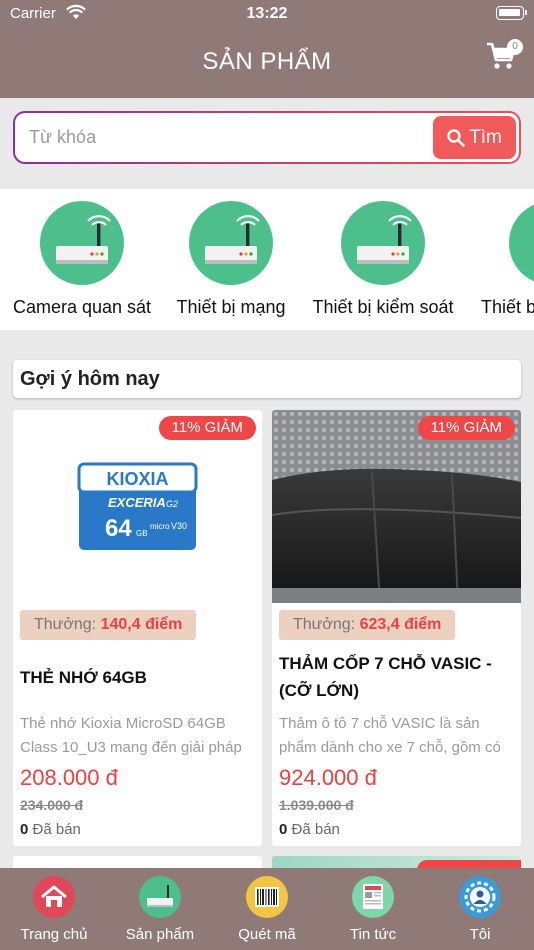  What do you see at coordinates (267, 934) in the screenshot?
I see `tab-label: Quét mã` at bounding box center [267, 934].